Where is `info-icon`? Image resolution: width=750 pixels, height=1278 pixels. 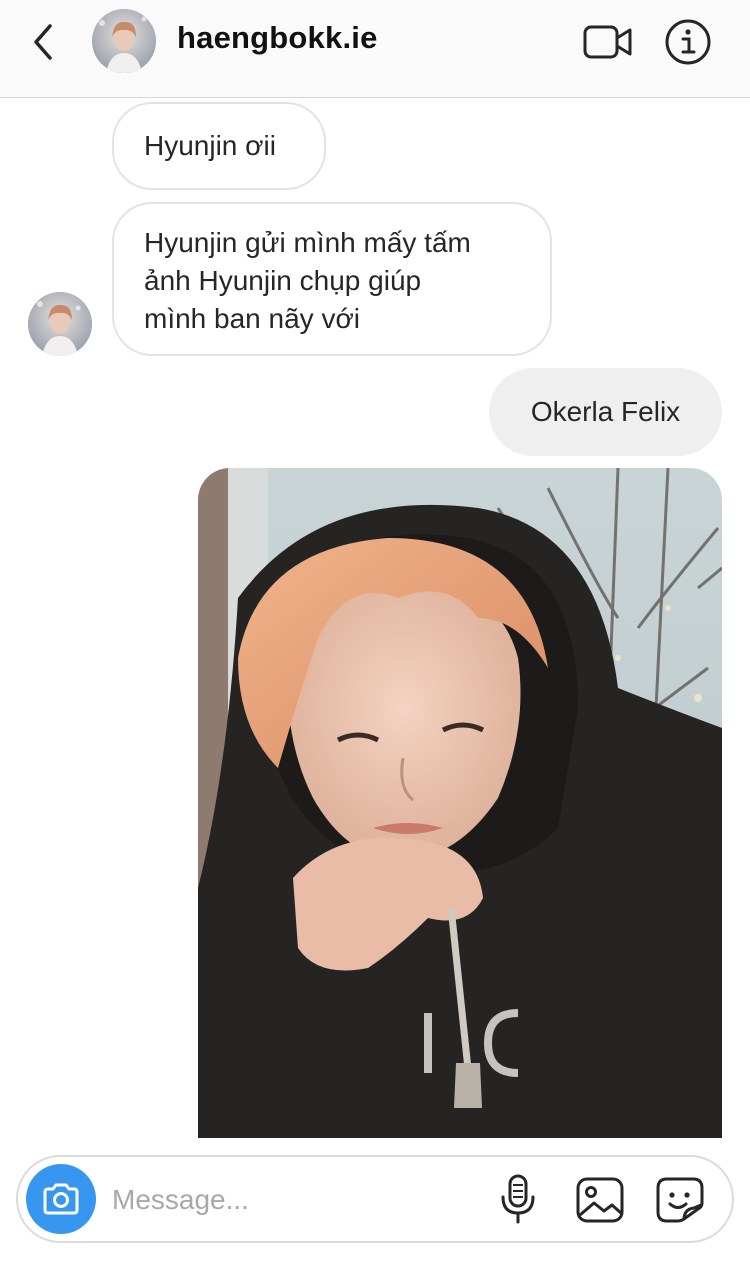
info-icon is located at coordinates (688, 42).